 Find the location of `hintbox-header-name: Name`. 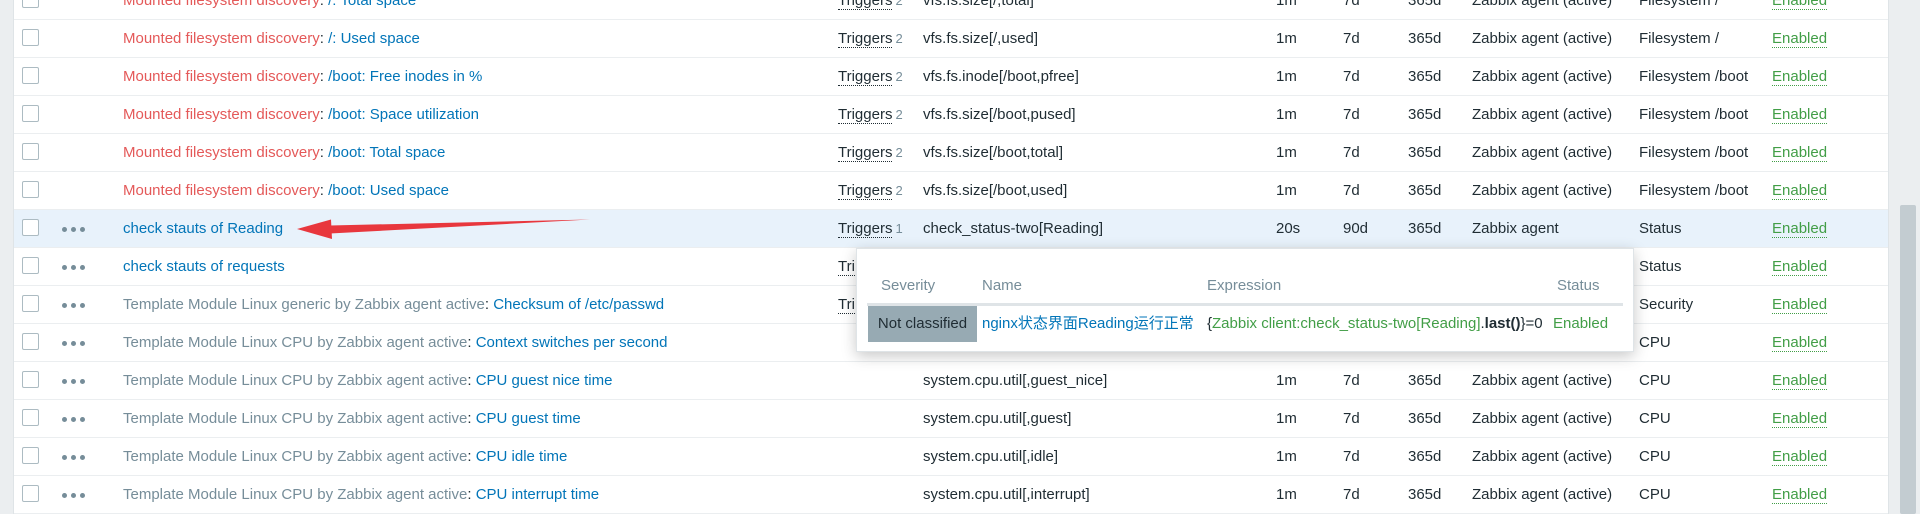

hintbox-header-name: Name is located at coordinates (1002, 285).